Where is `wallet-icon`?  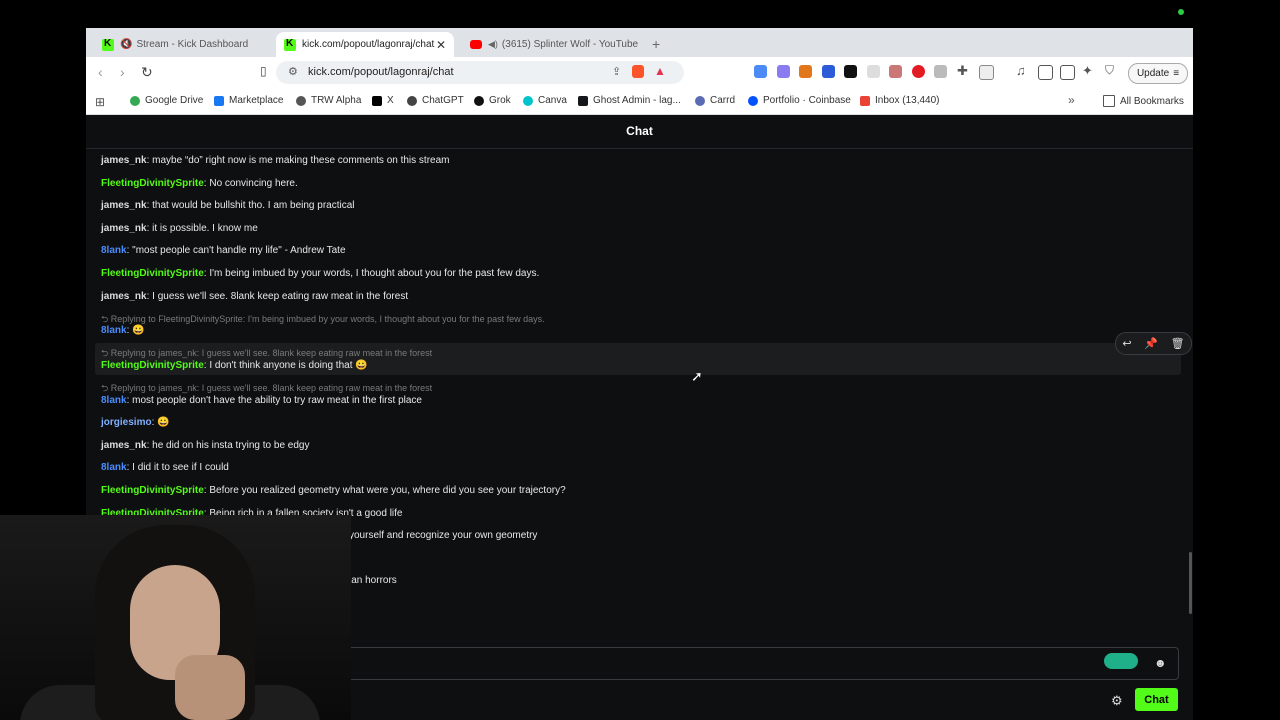 wallet-icon is located at coordinates (1067, 72).